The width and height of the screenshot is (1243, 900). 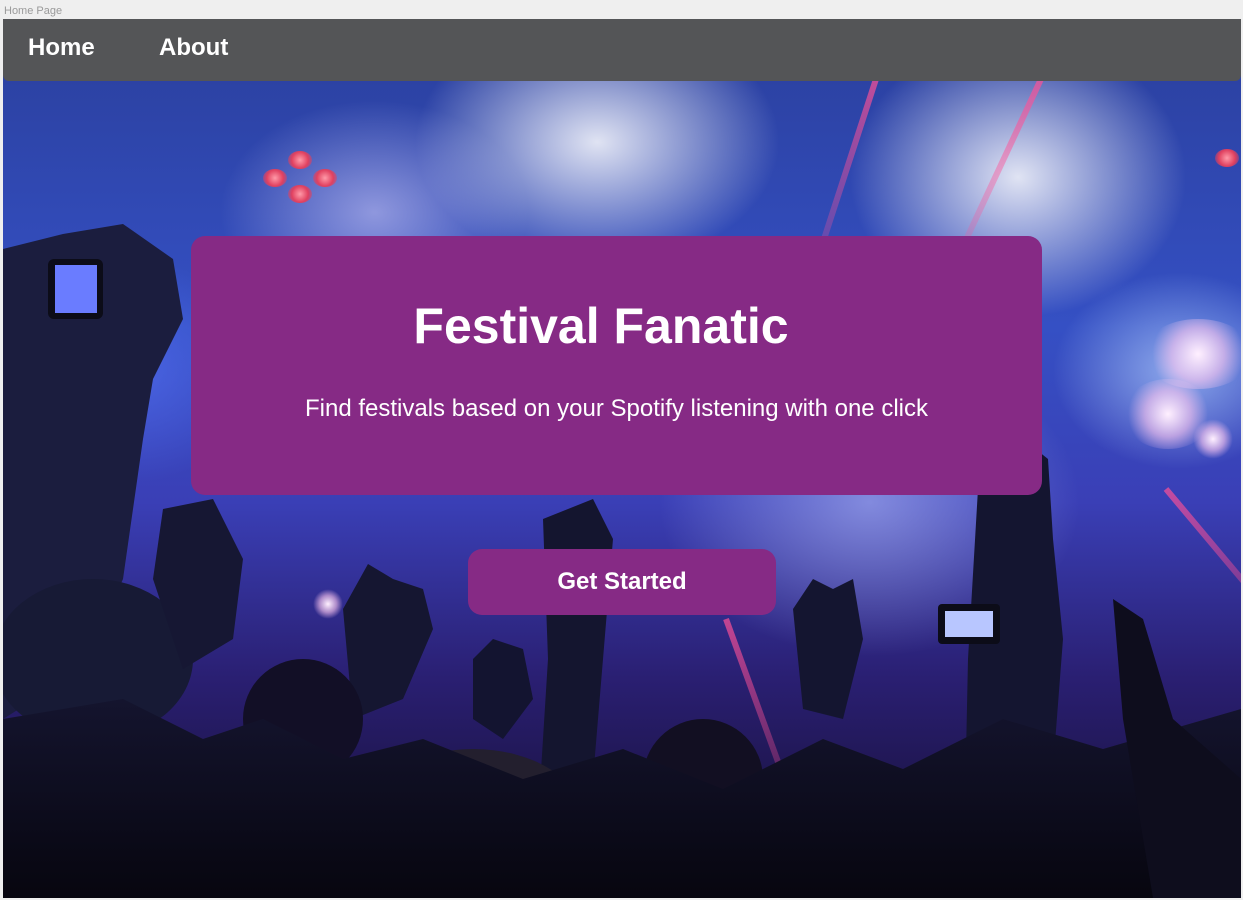 I want to click on get-started-button: Get Started, so click(x=622, y=582).